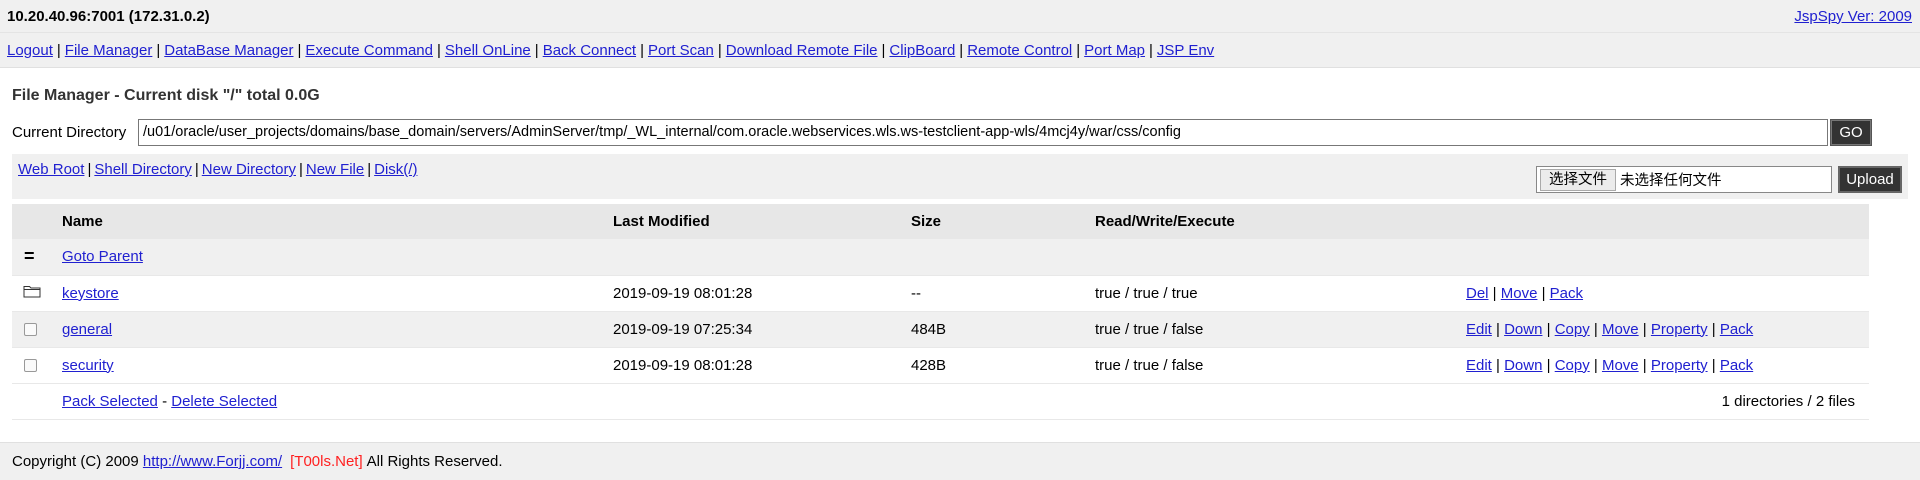 The width and height of the screenshot is (1920, 480). Describe the element at coordinates (1853, 16) in the screenshot. I see `version-link: JspSpy Ver: 2009` at that location.